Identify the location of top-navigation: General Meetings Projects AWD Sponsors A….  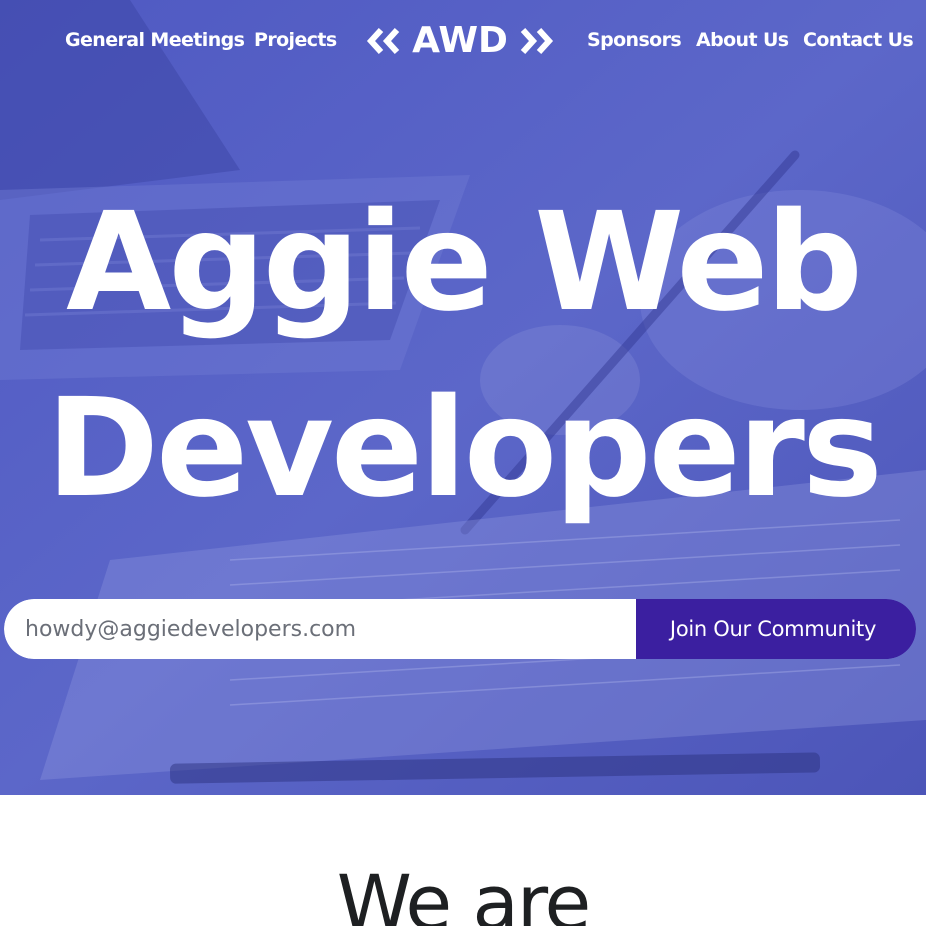
(463, 41).